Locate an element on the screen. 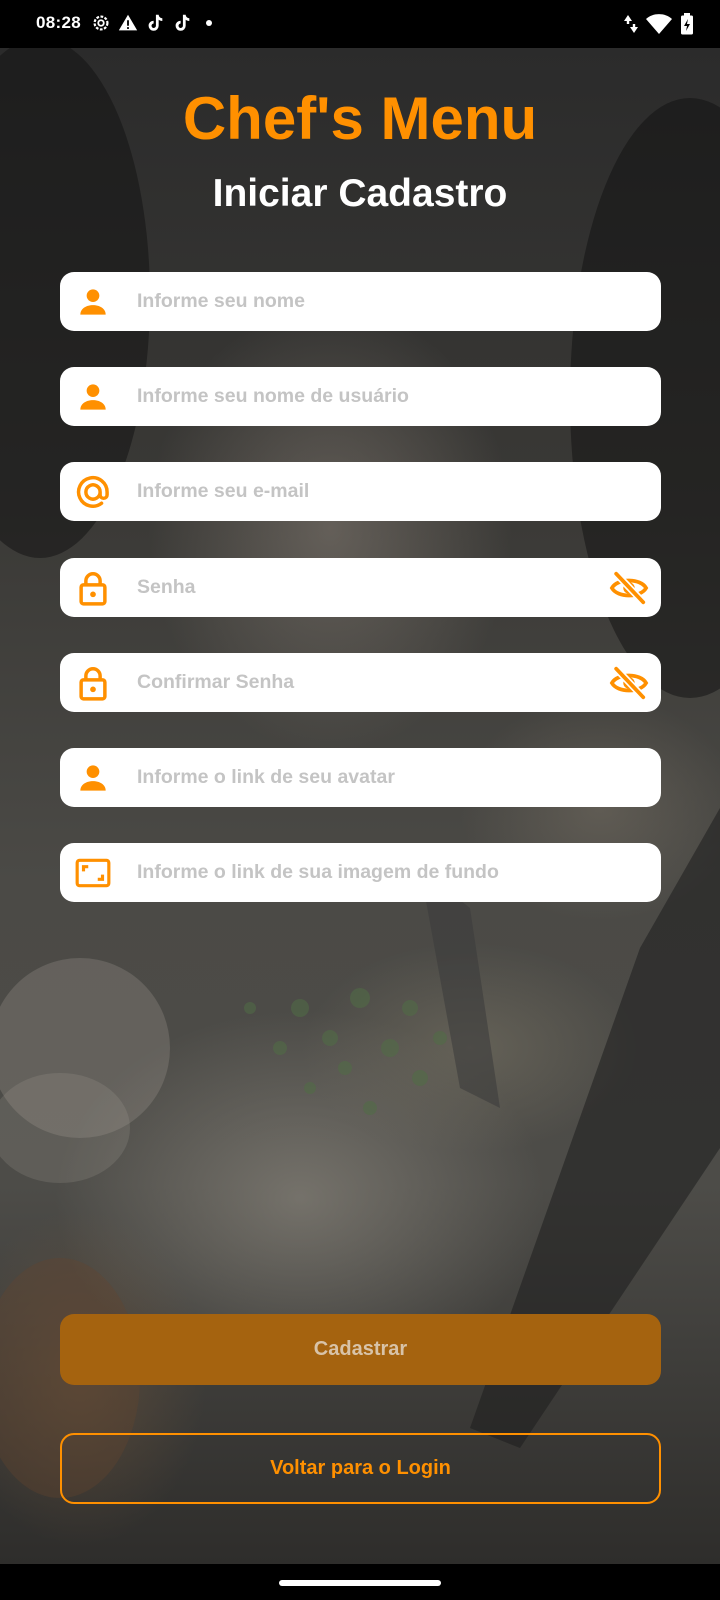  background-link-field-placeholder: Informe o link de sua imagem de fundo is located at coordinates (318, 872).